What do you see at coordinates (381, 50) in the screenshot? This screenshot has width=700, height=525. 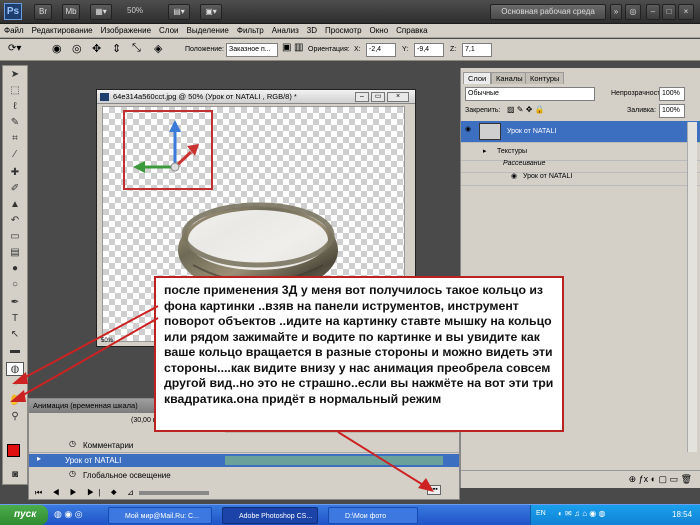 I see `x-input: -2,4` at bounding box center [381, 50].